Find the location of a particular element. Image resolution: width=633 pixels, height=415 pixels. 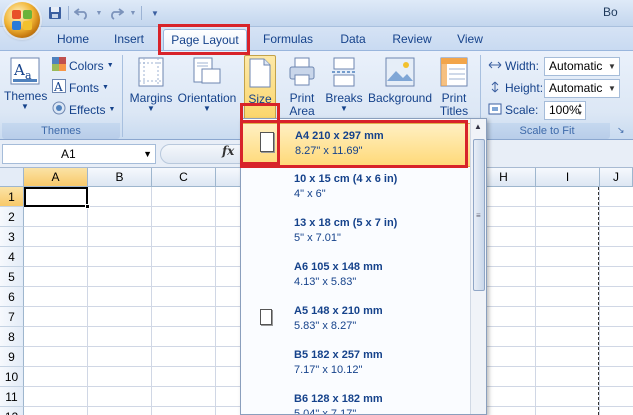

breaks-button: Breaks ▼ is located at coordinates (344, 88).